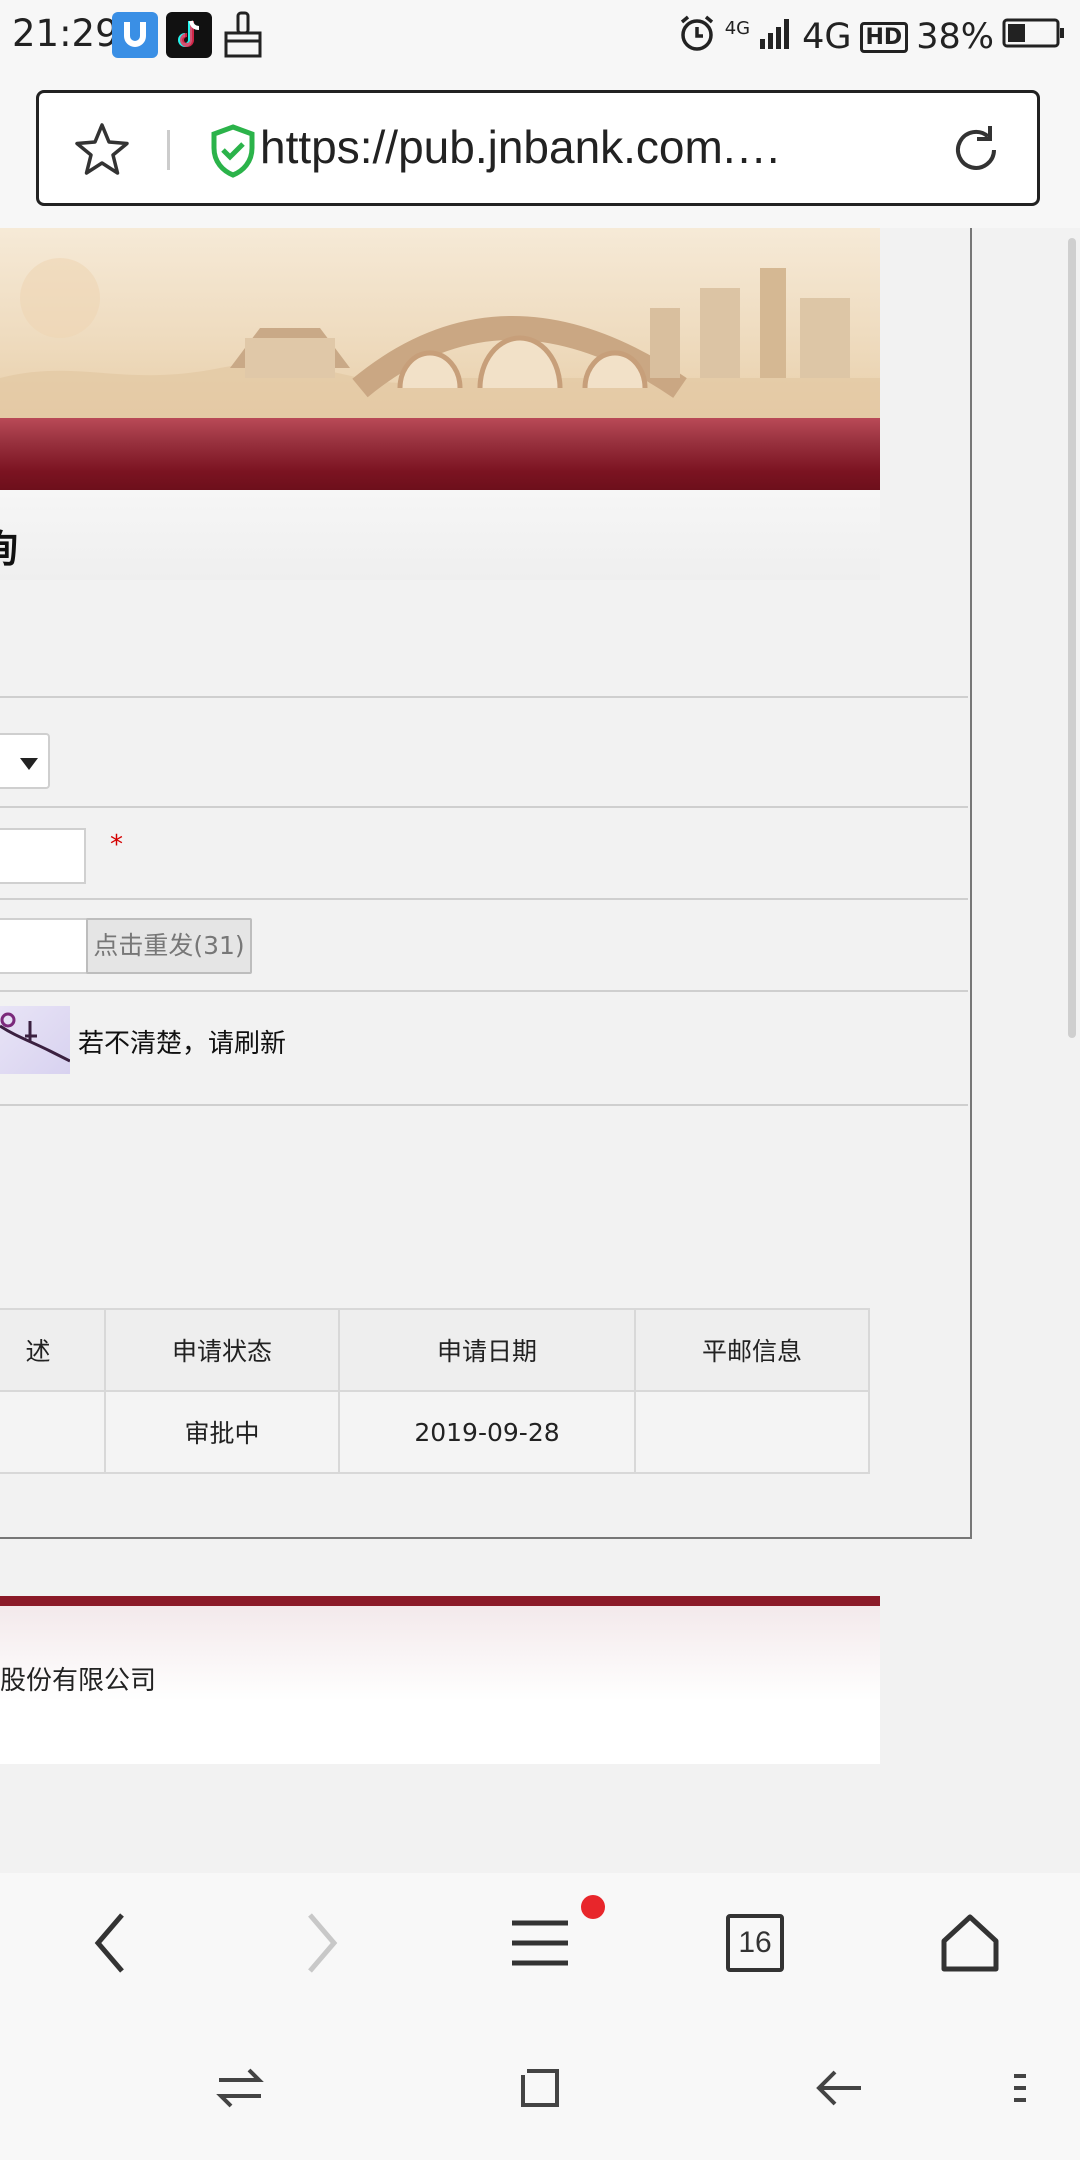 The width and height of the screenshot is (1080, 2160). What do you see at coordinates (78, 1681) in the screenshot?
I see `footer-copyright: 股份有限公司` at bounding box center [78, 1681].